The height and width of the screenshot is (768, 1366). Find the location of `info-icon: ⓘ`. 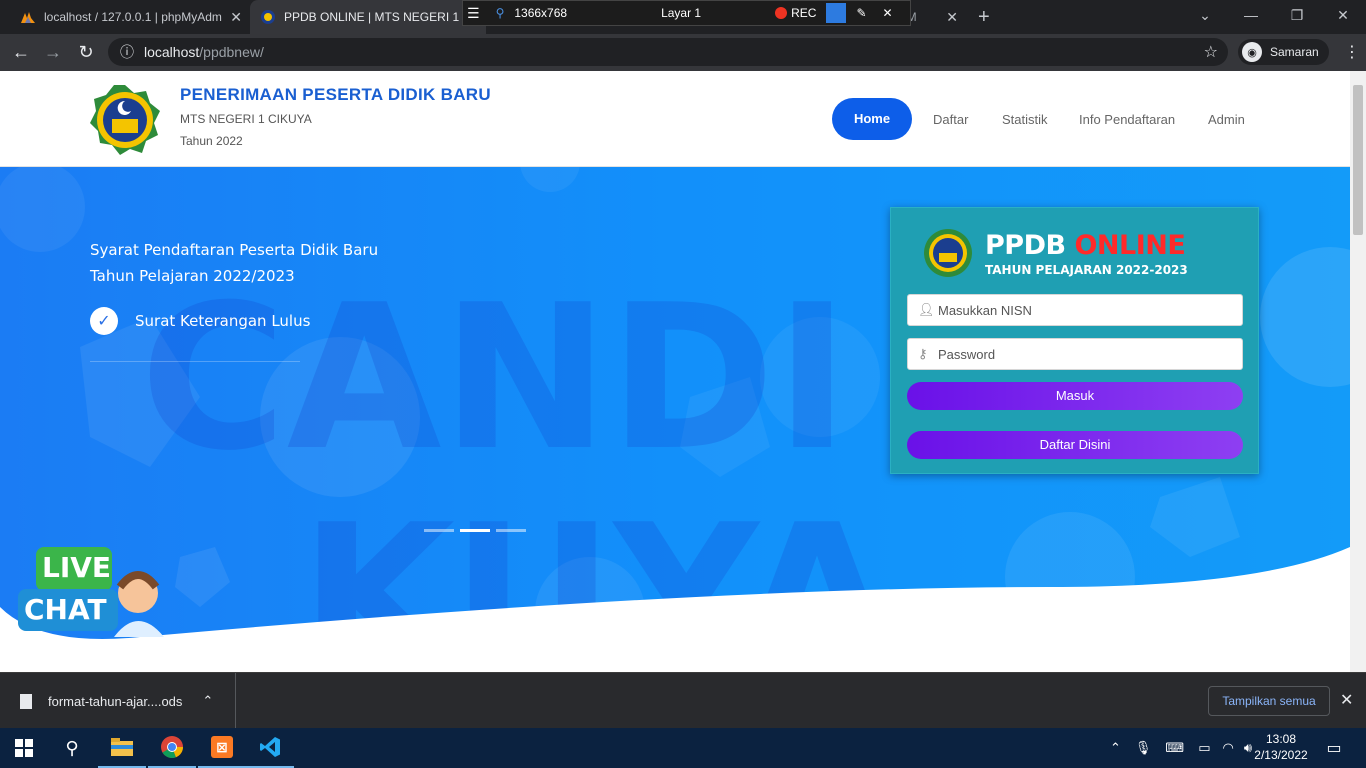

info-icon: ⓘ is located at coordinates (127, 52).